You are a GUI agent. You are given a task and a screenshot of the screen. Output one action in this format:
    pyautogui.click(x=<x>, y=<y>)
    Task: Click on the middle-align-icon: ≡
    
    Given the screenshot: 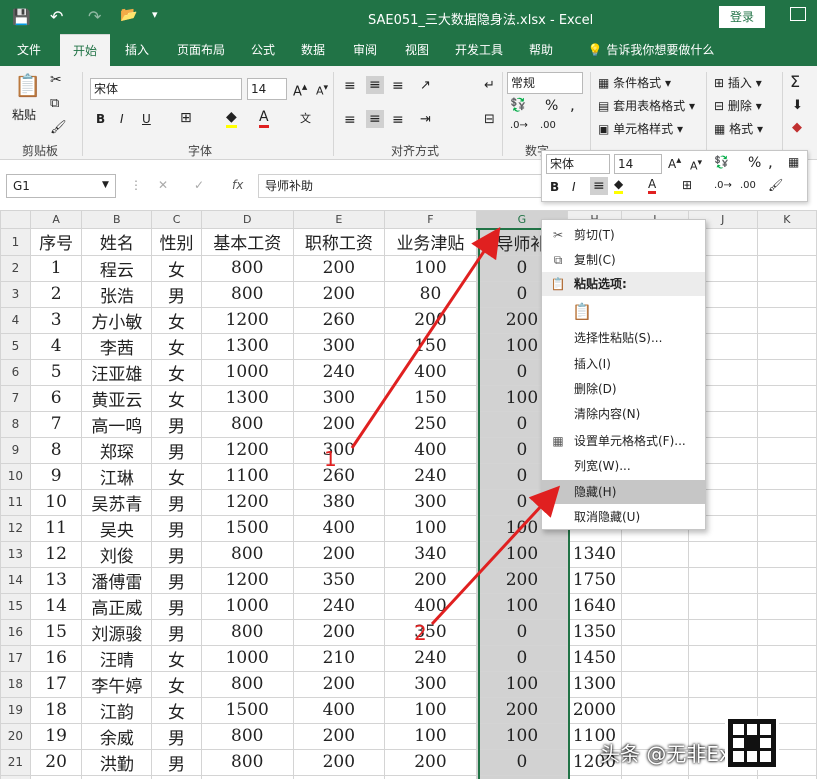 What is the action you would take?
    pyautogui.click(x=375, y=85)
    